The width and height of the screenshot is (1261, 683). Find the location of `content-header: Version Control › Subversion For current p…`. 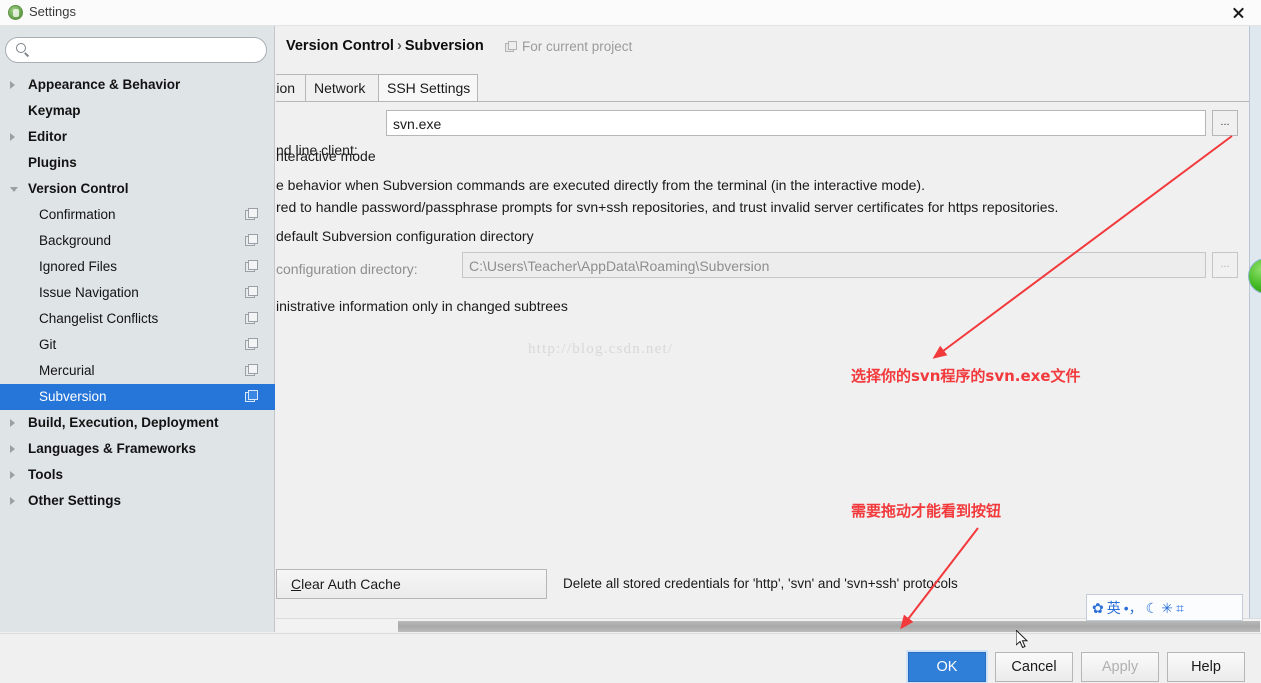

content-header: Version Control › Subversion For current p… is located at coordinates (768, 46).